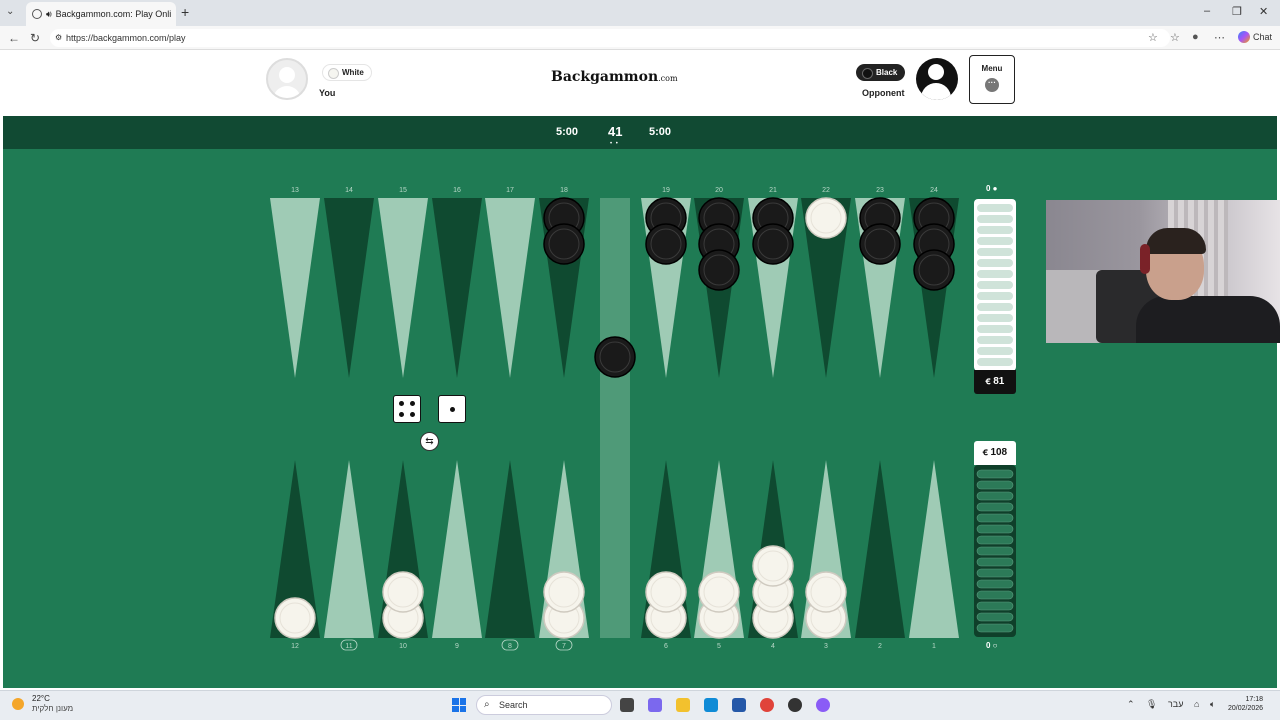 Image resolution: width=1280 pixels, height=720 pixels. What do you see at coordinates (711, 705) in the screenshot?
I see `edge-icon` at bounding box center [711, 705].